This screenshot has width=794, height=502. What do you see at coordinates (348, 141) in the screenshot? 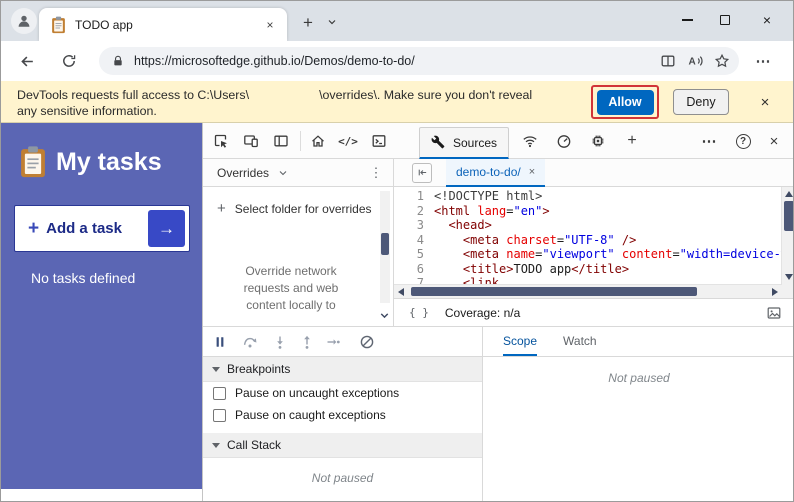
I see `elements-tab-button: </>` at bounding box center [348, 141].